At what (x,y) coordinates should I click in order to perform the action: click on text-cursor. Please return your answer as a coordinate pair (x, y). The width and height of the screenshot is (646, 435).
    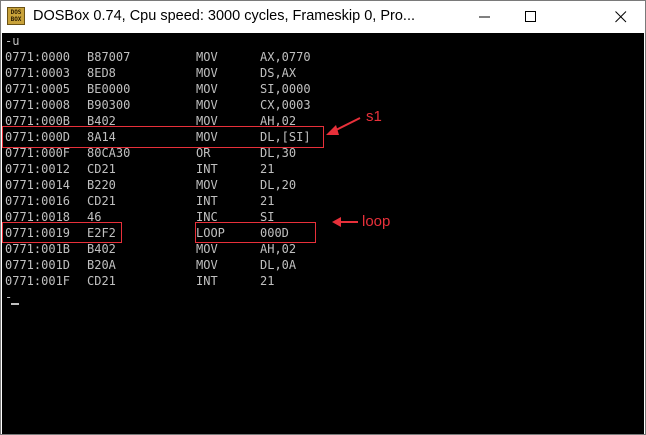
    Looking at the image, I should click on (15, 304).